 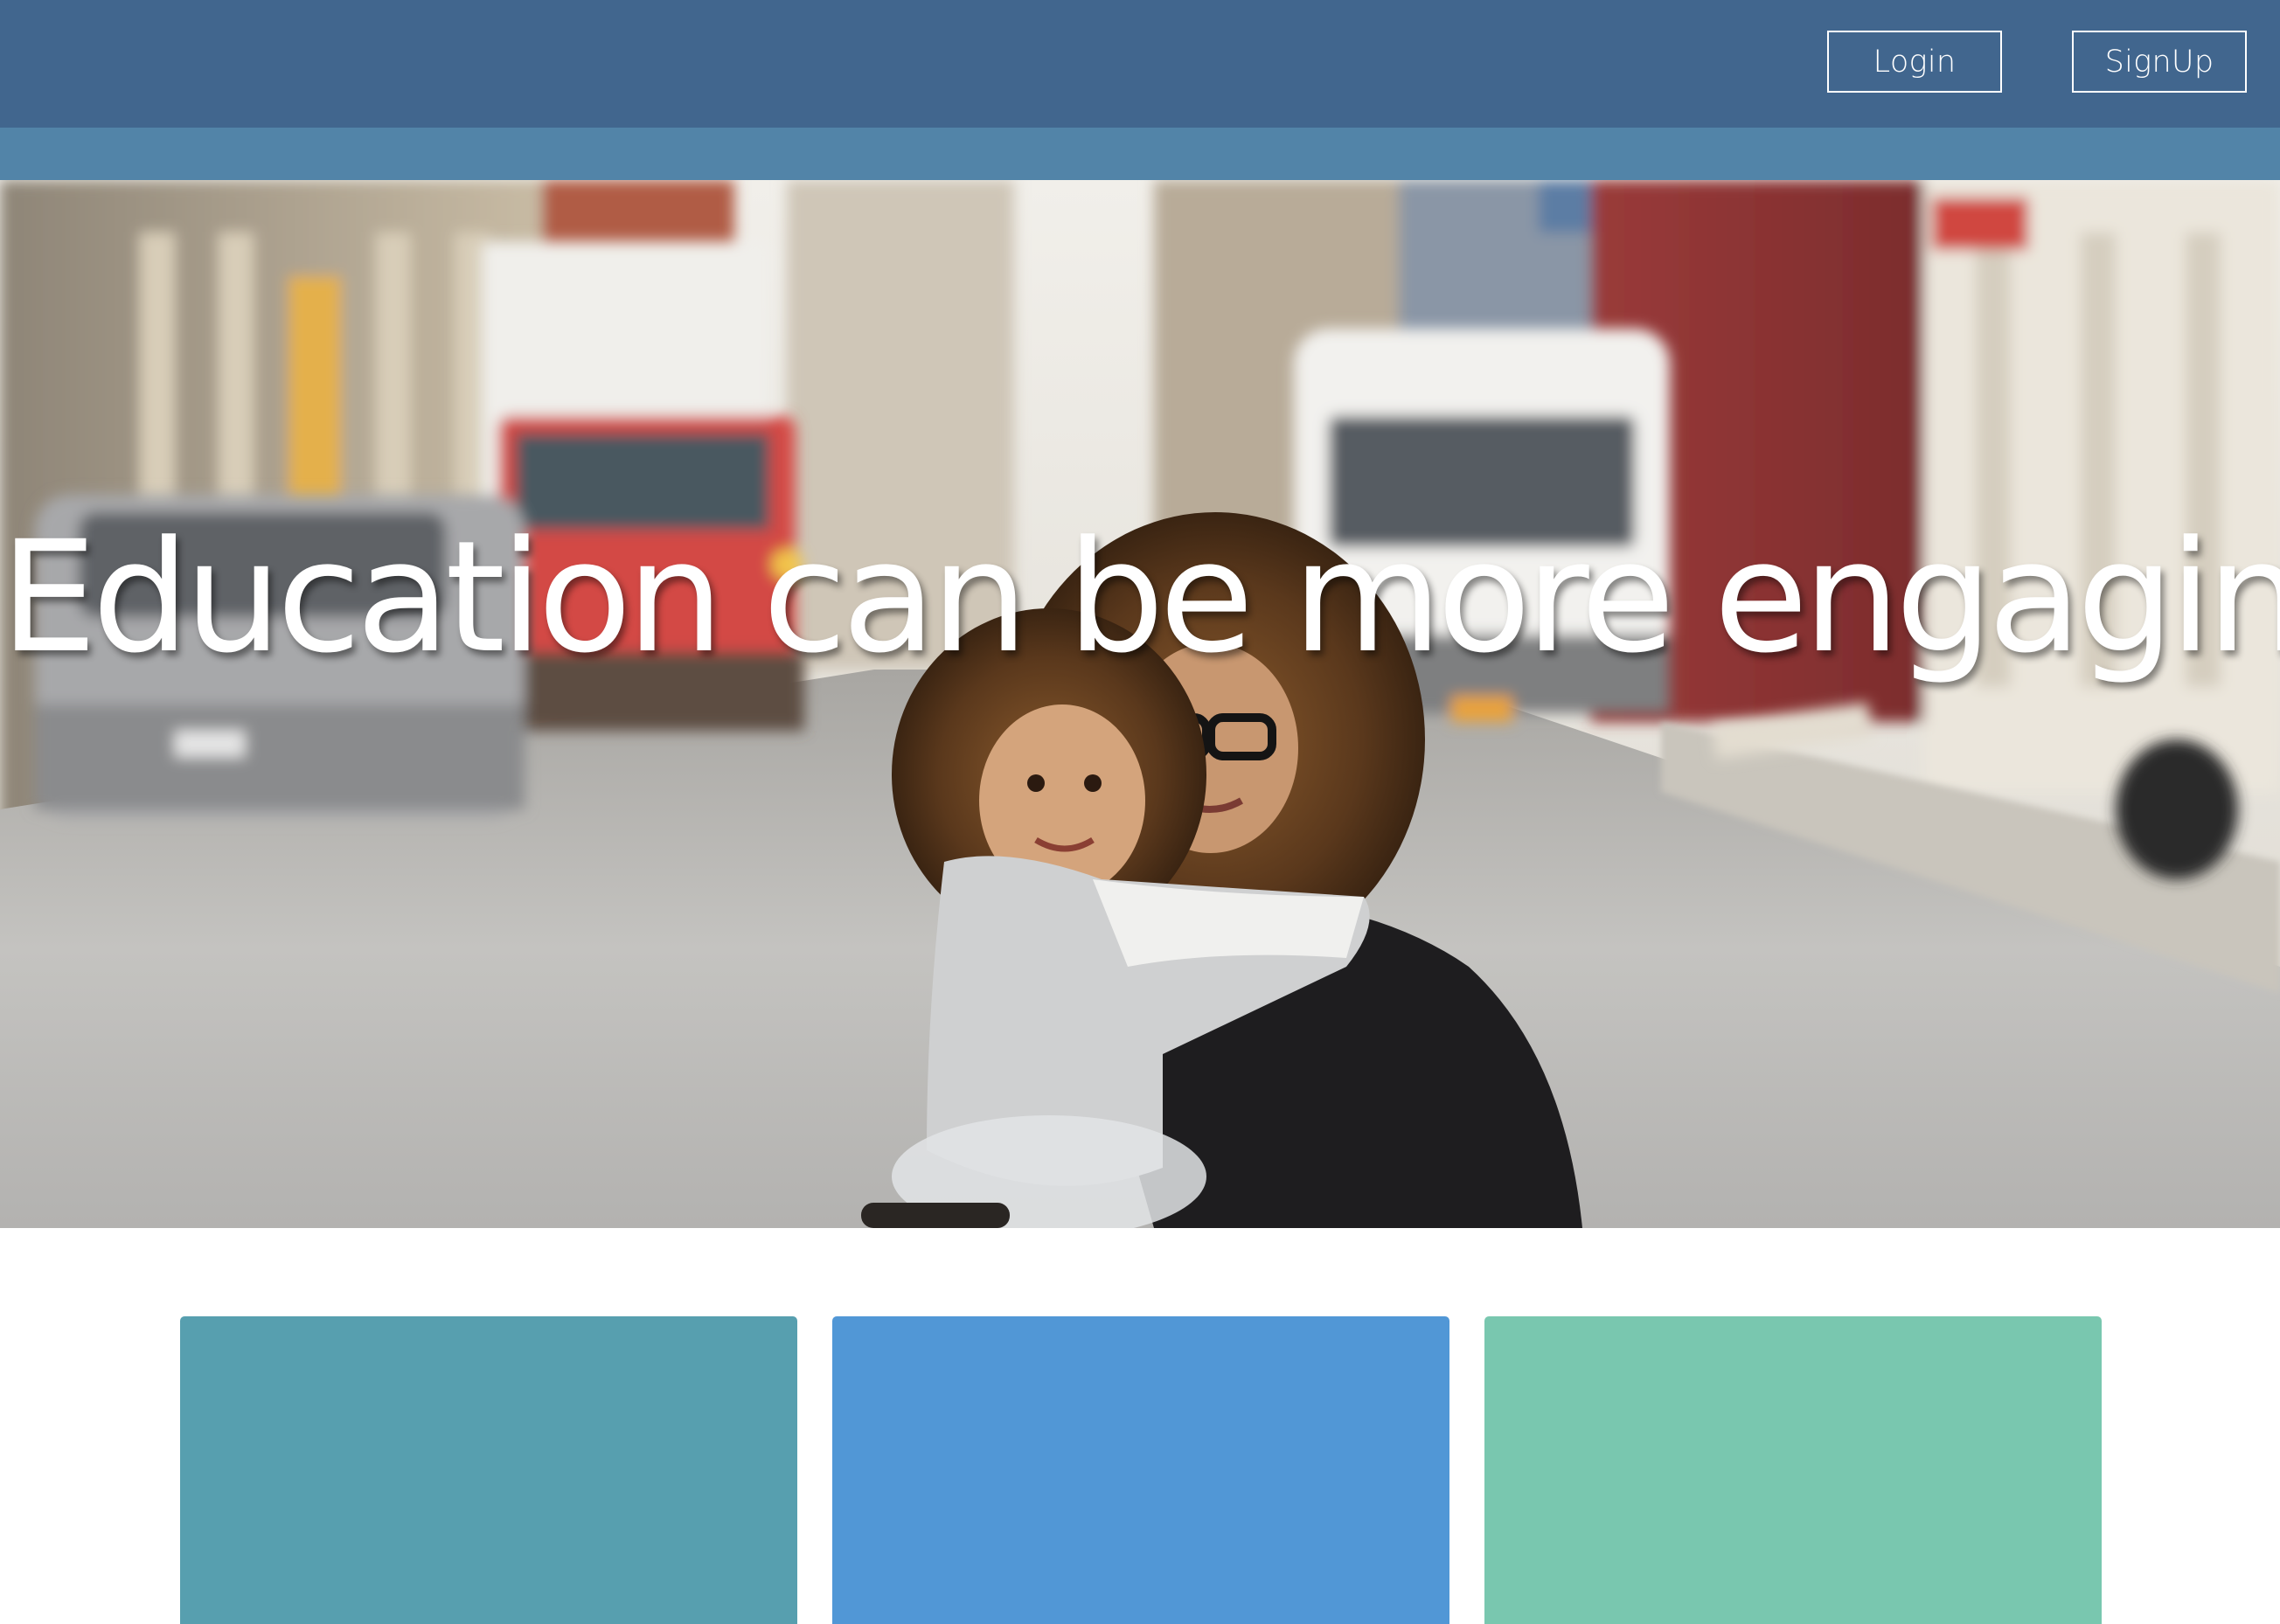 What do you see at coordinates (2159, 62) in the screenshot?
I see `signup-button: SignUp` at bounding box center [2159, 62].